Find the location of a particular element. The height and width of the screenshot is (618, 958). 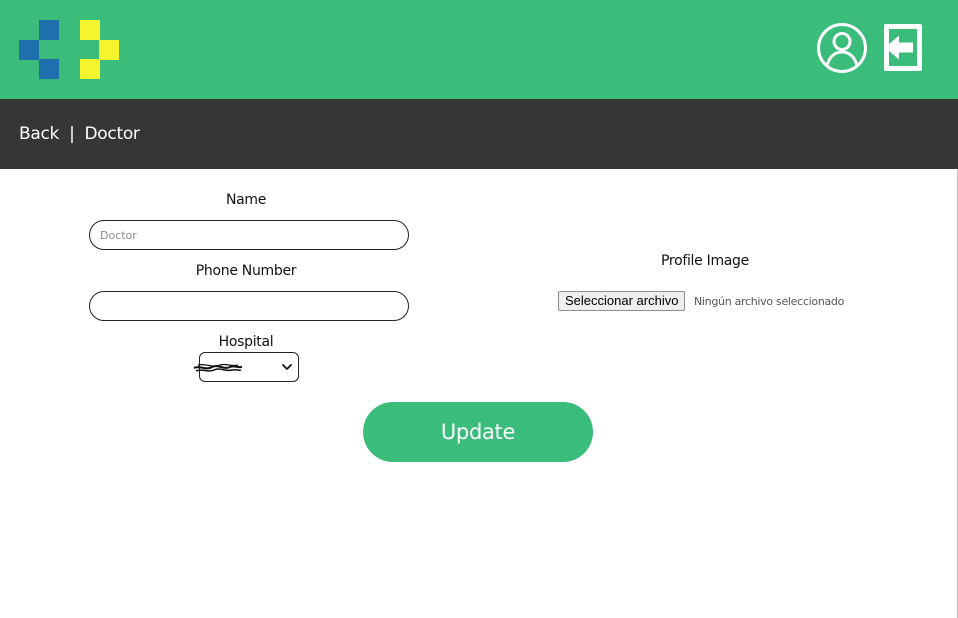

redaction-scribble is located at coordinates (218, 367).